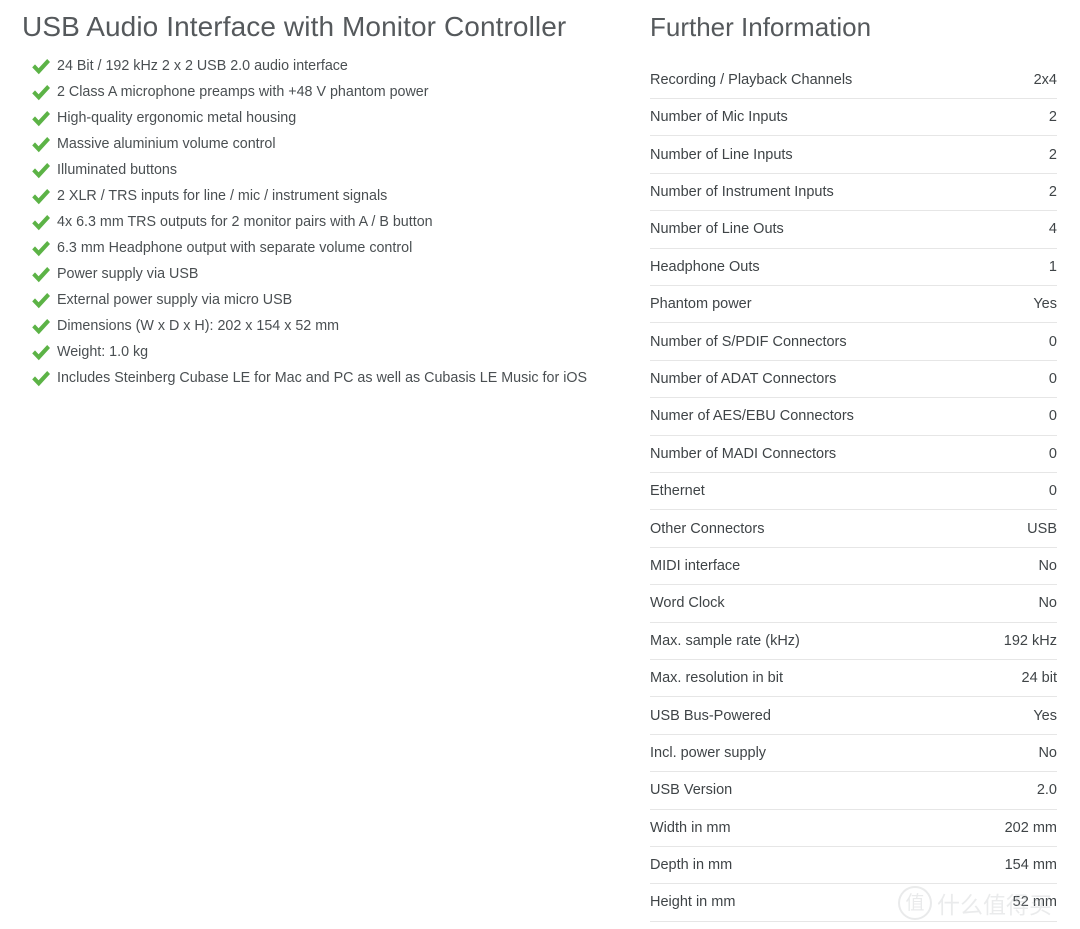 The width and height of the screenshot is (1080, 929). Describe the element at coordinates (1014, 678) in the screenshot. I see `spec-value: 24 bit` at that location.